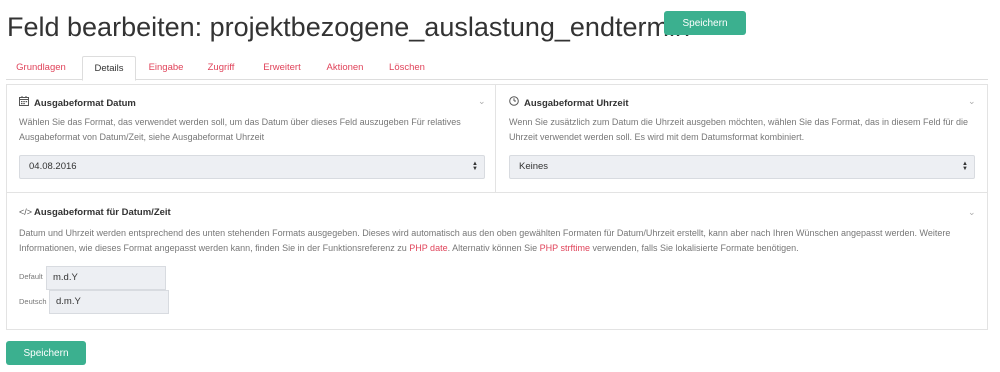  I want to click on tab-details: Details, so click(109, 68).